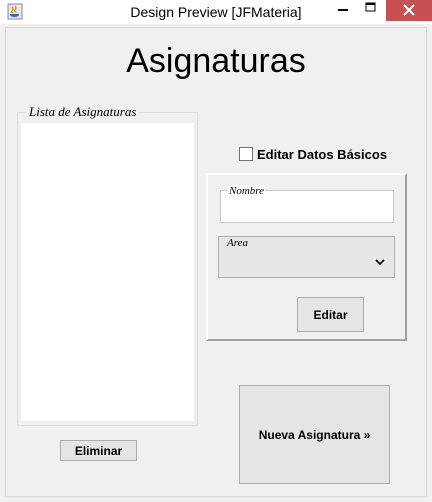 This screenshot has width=432, height=502. Describe the element at coordinates (330, 314) in the screenshot. I see `edit-button: Editar` at that location.